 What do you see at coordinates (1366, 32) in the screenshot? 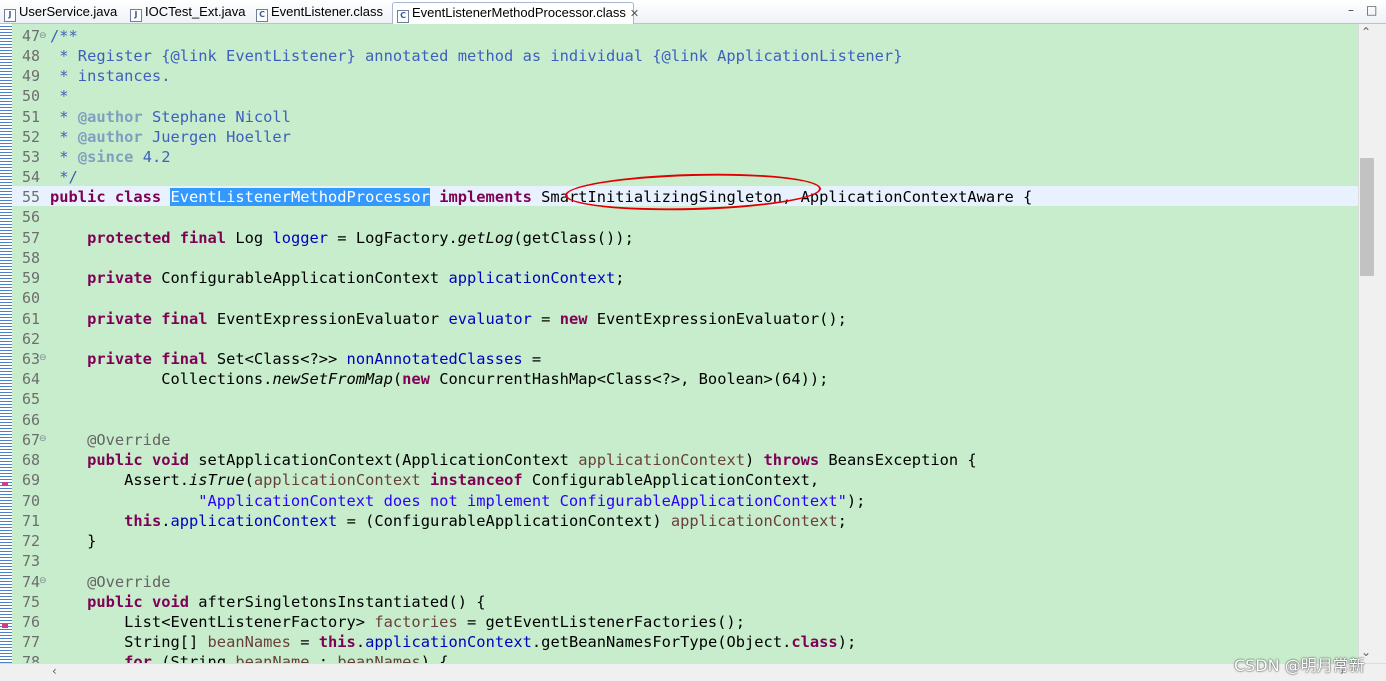
I see `scroll-up-icon: ⌃` at bounding box center [1366, 32].